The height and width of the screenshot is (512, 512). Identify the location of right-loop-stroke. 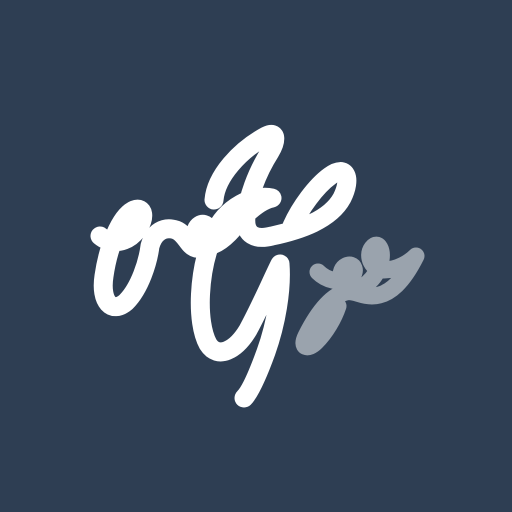
(360, 296).